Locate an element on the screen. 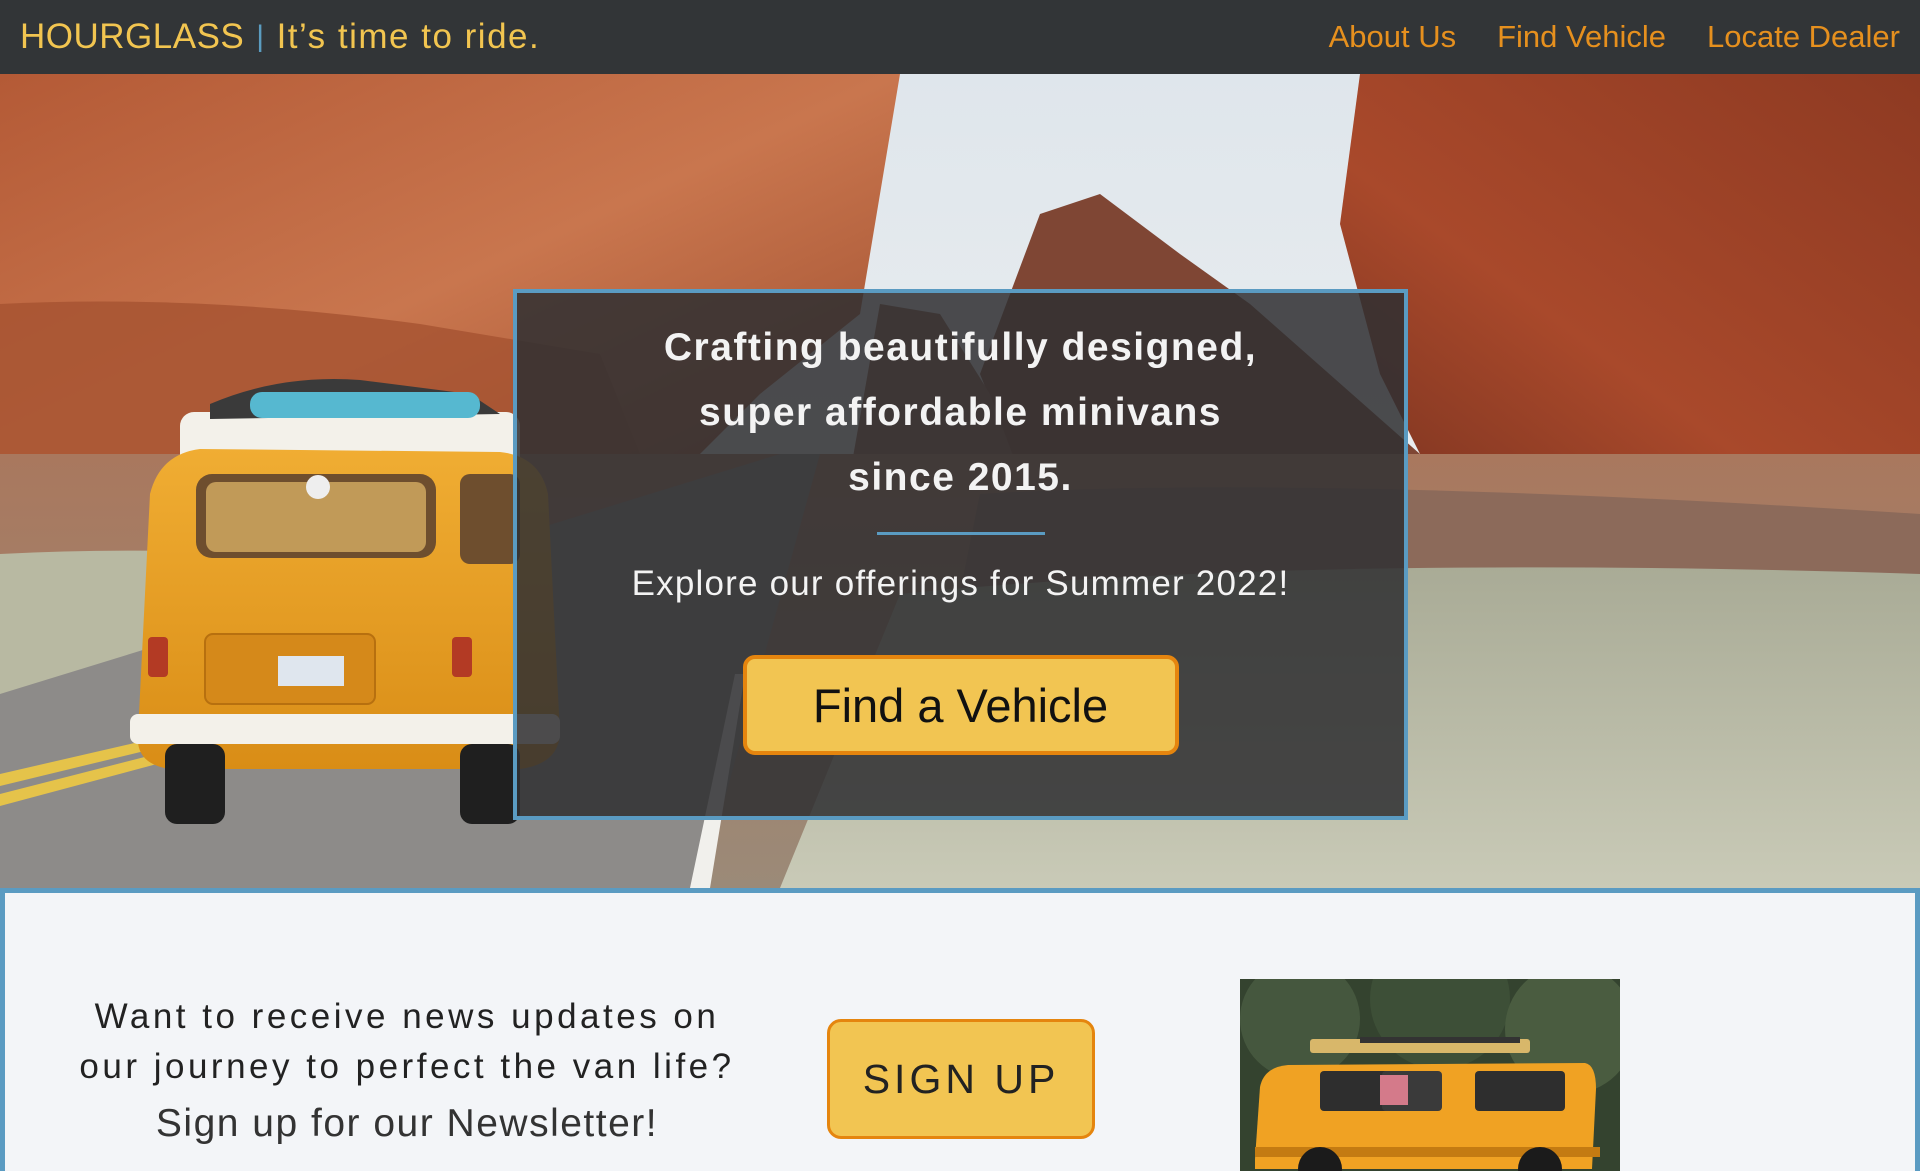 This screenshot has height=1171, width=1920. van-photo is located at coordinates (1430, 1075).